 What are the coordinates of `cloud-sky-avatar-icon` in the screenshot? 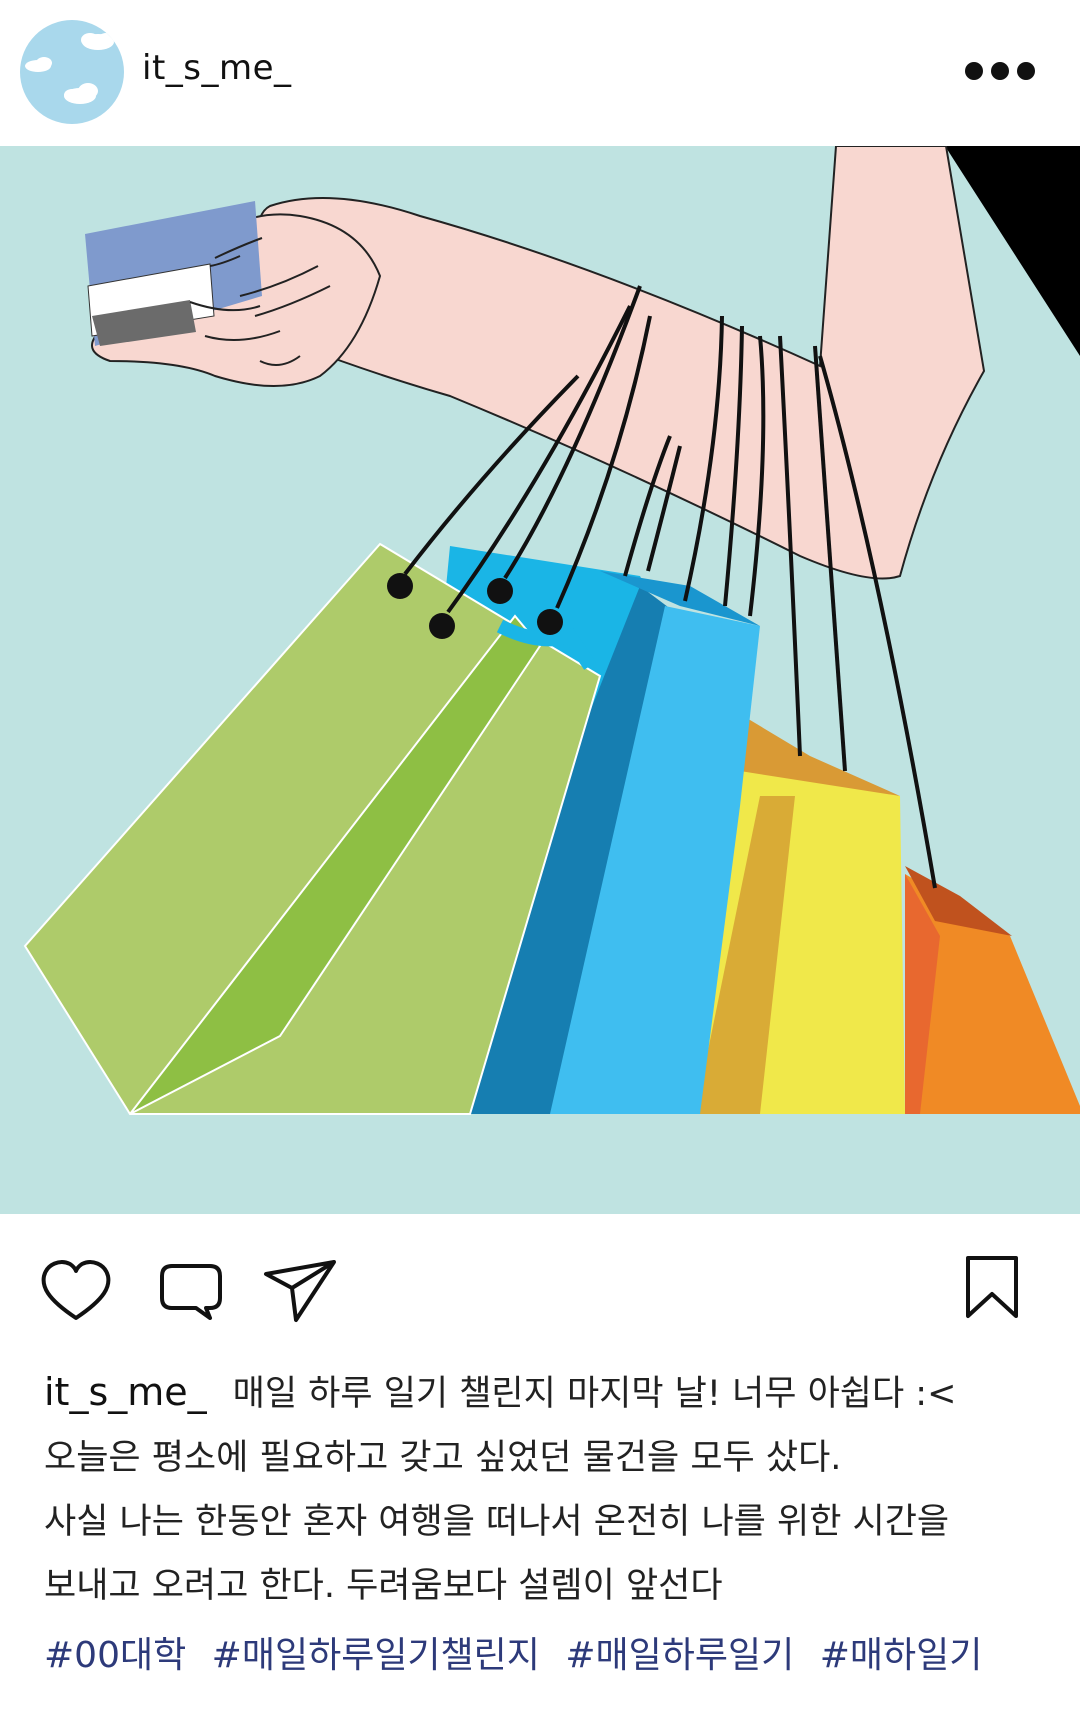 It's located at (72, 72).